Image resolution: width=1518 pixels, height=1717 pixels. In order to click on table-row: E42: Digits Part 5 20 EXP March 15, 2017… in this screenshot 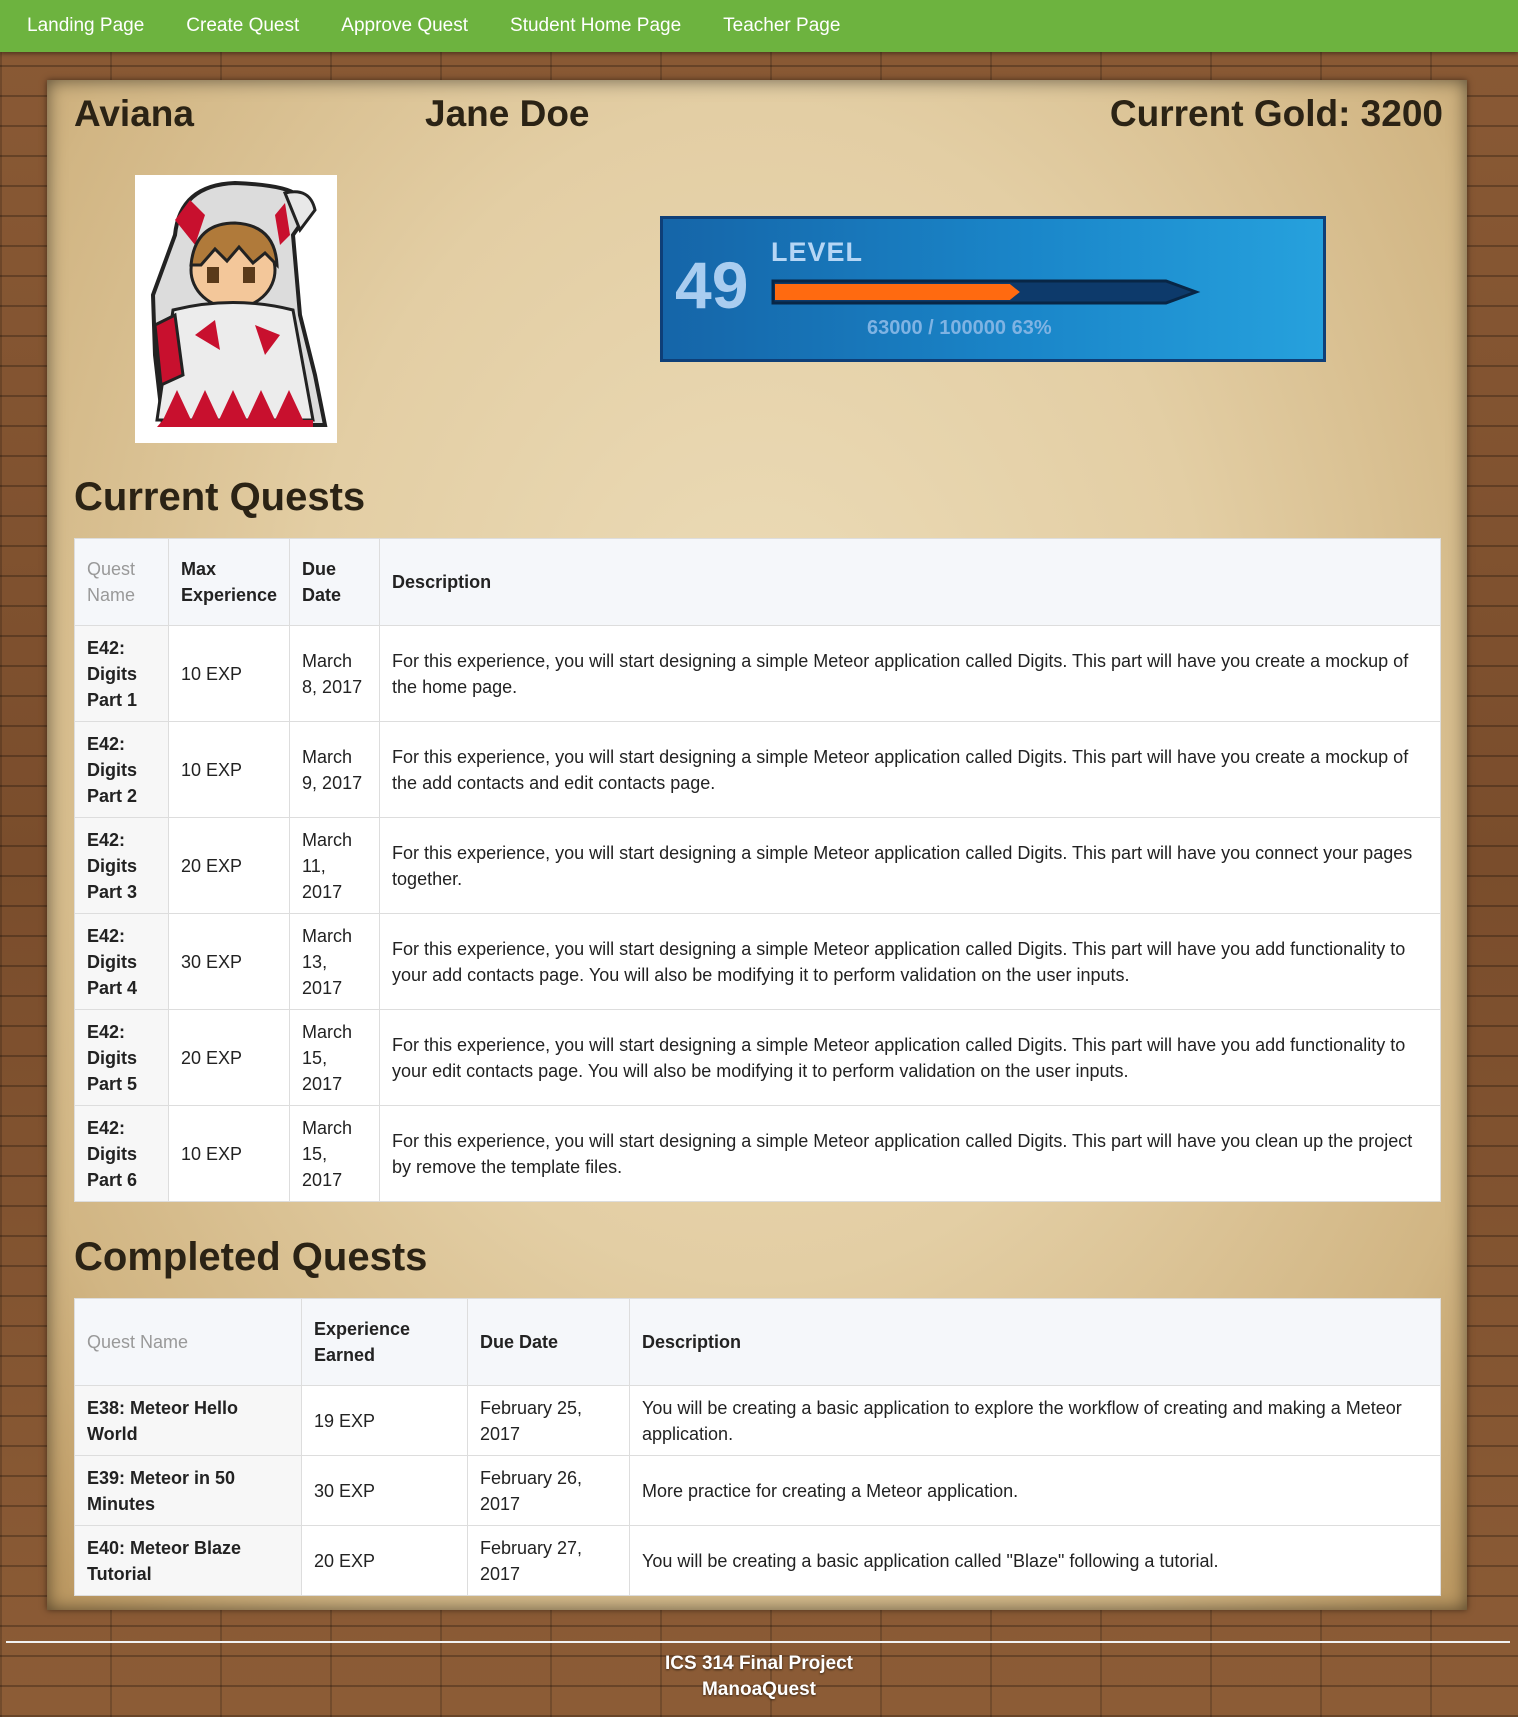, I will do `click(757, 1057)`.